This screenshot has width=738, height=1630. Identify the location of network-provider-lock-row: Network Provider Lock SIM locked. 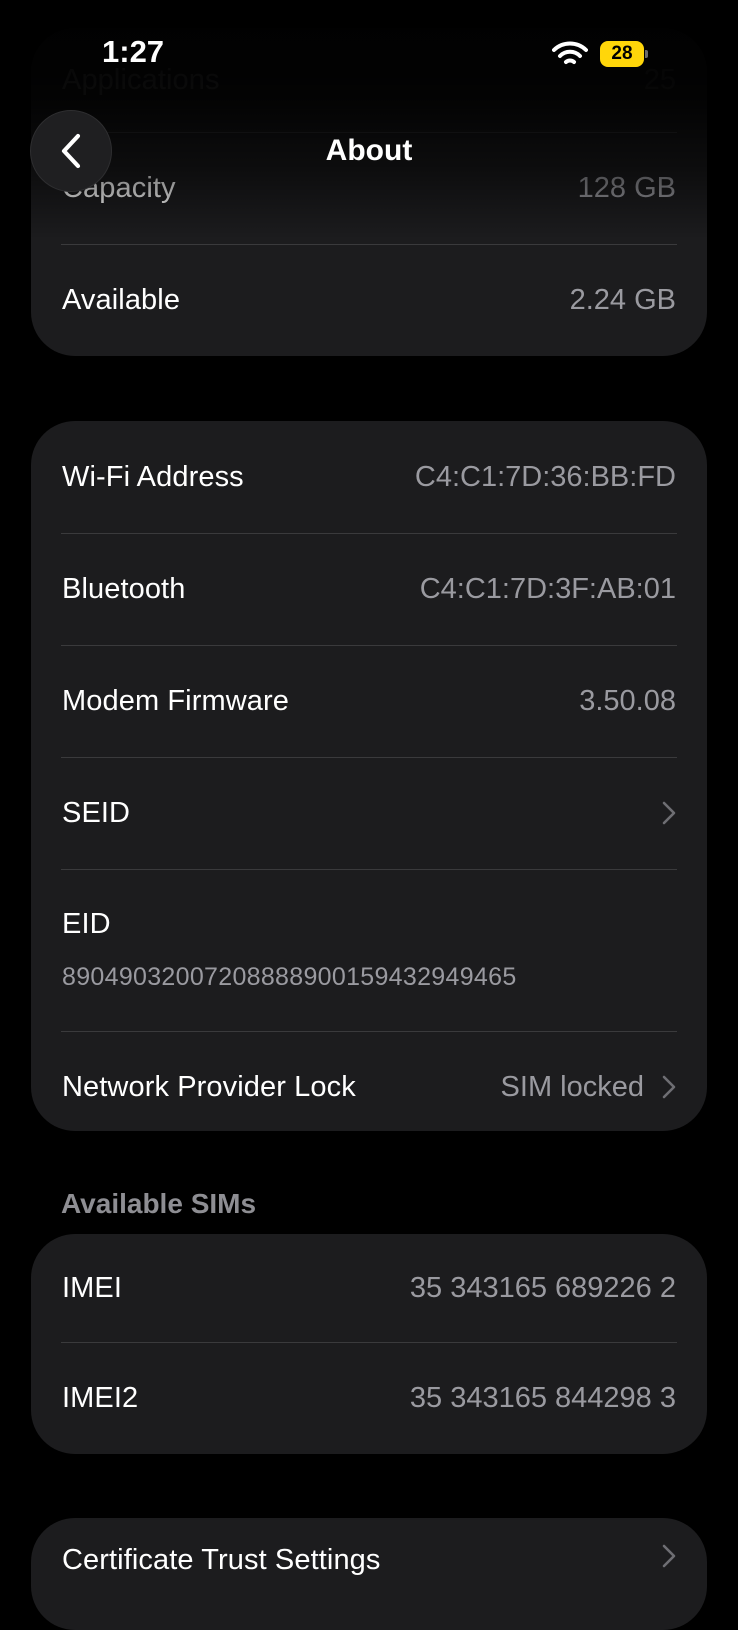
(369, 1081).